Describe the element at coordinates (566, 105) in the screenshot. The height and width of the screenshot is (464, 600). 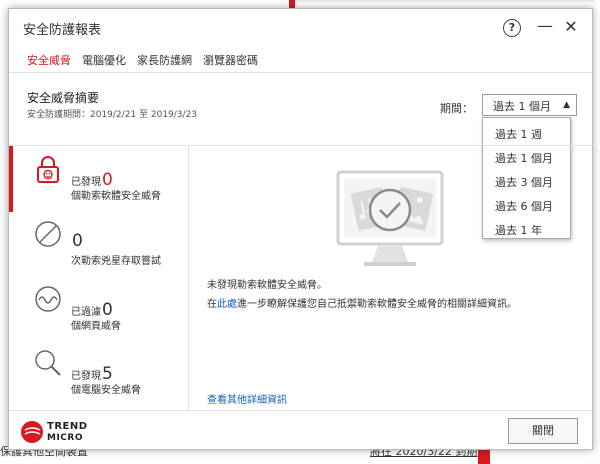
I see `caret-up-icon: ▲` at that location.